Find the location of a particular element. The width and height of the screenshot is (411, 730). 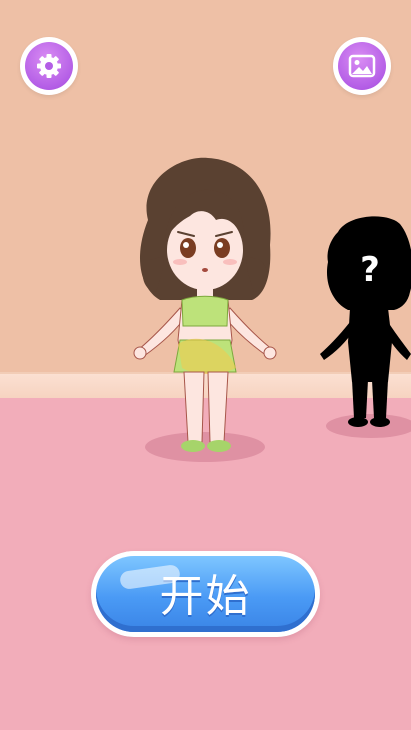

start-button: 开始 is located at coordinates (205, 594).